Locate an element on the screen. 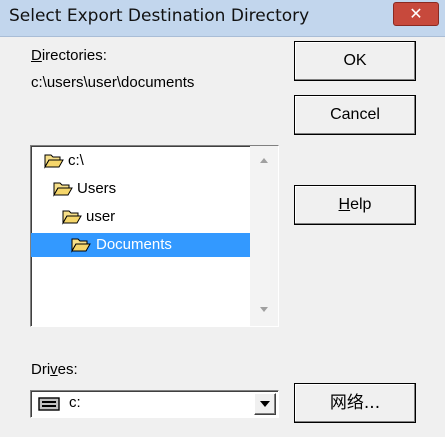 The width and height of the screenshot is (445, 437). current-path: c:\users\user\documents is located at coordinates (113, 82).